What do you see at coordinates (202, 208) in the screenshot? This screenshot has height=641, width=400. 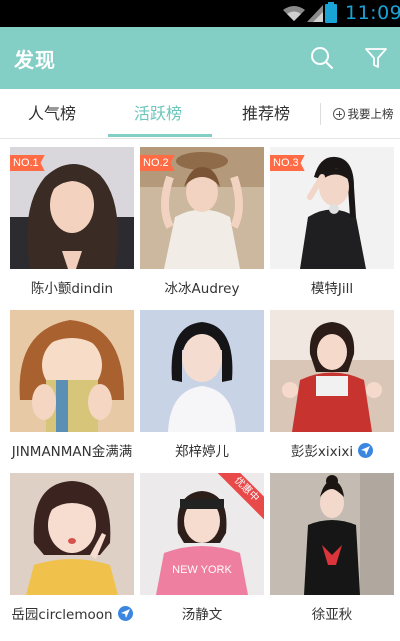 I see `profile-photo: NO.2` at bounding box center [202, 208].